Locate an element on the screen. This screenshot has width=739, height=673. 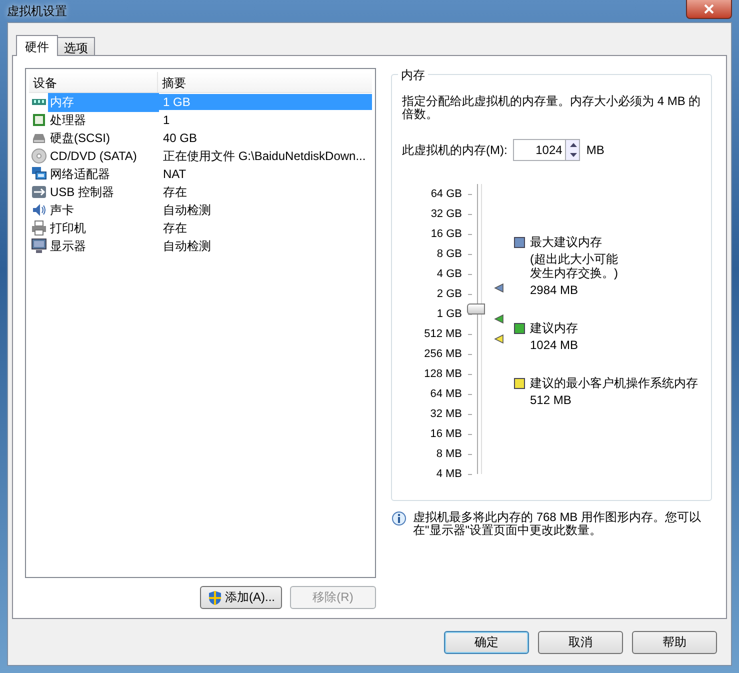
legend-label: 建议内存 is located at coordinates (554, 328).